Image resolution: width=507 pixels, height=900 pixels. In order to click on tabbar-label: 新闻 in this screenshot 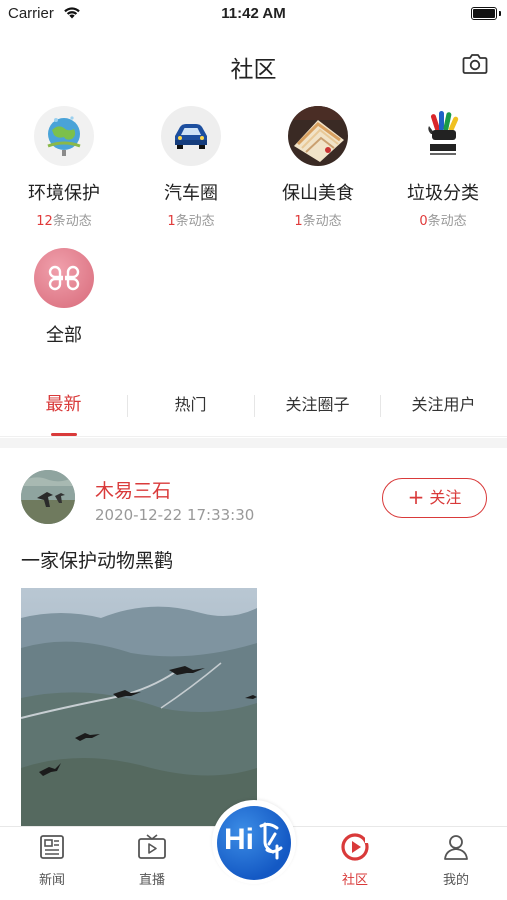, I will do `click(51, 880)`.